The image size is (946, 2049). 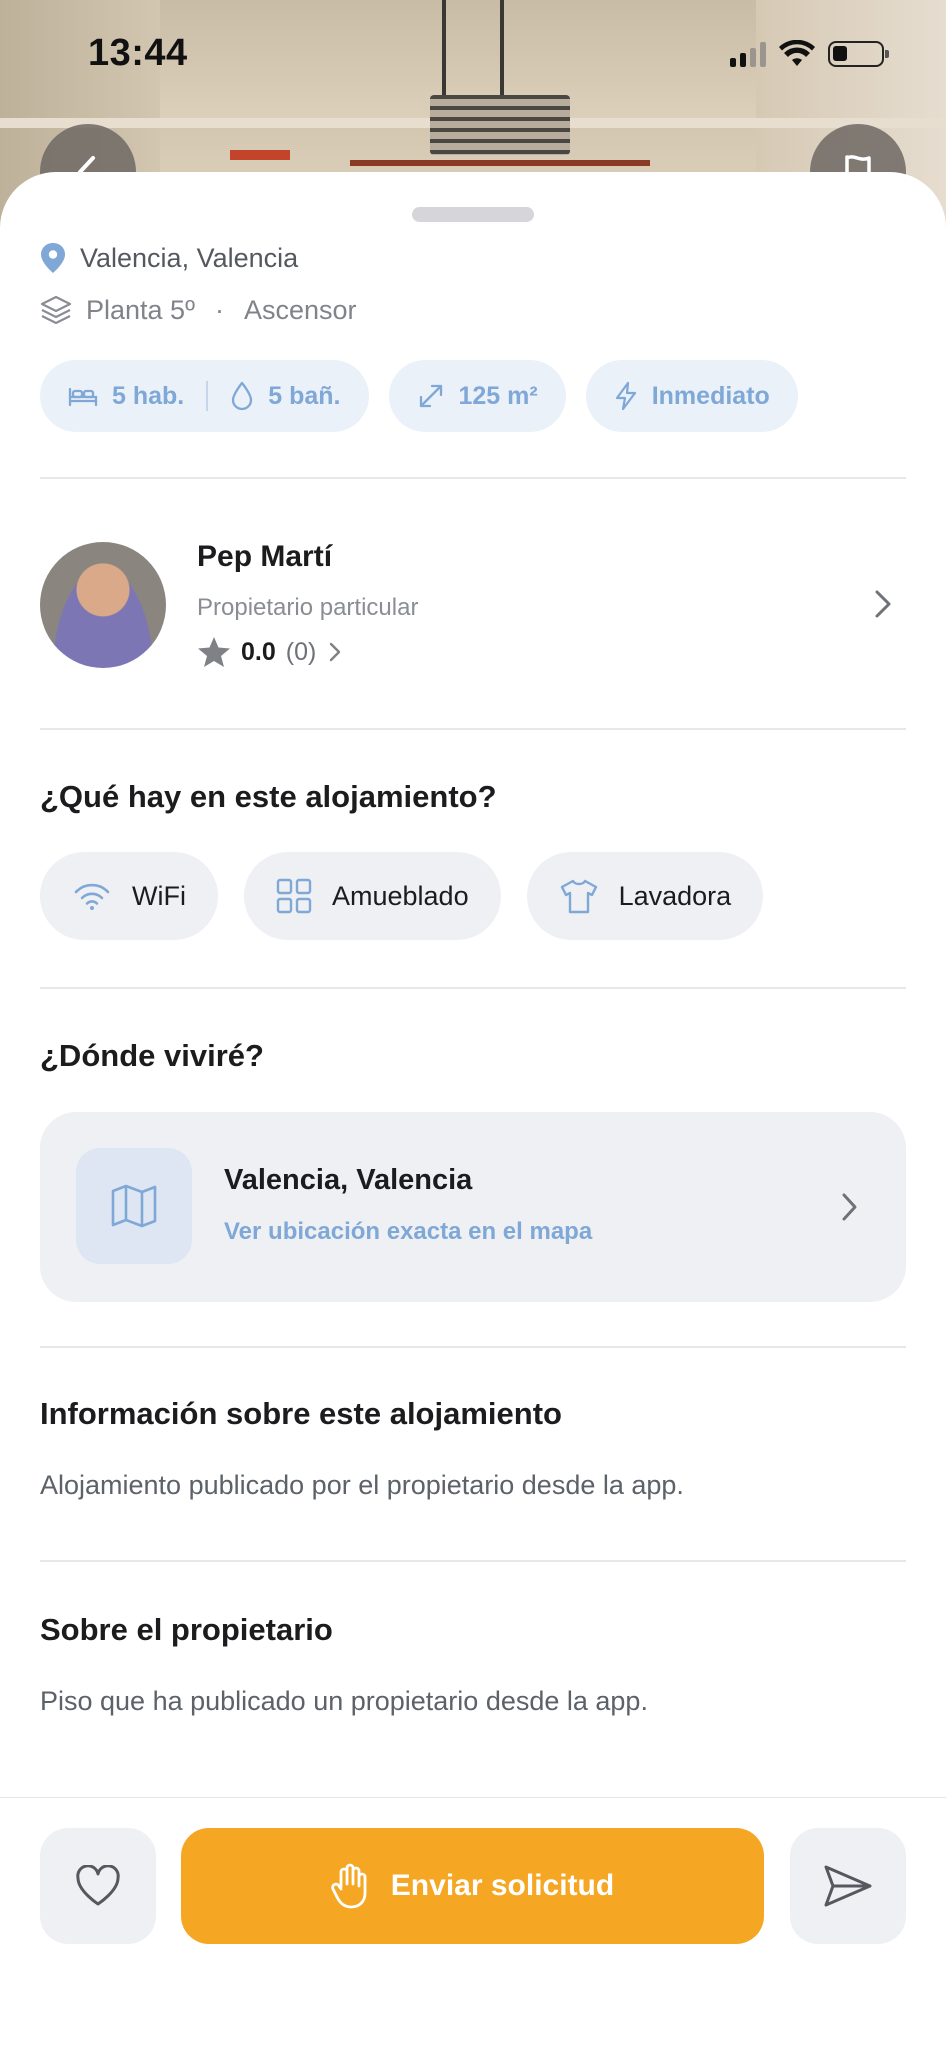 I want to click on status-icons, so click(x=809, y=54).